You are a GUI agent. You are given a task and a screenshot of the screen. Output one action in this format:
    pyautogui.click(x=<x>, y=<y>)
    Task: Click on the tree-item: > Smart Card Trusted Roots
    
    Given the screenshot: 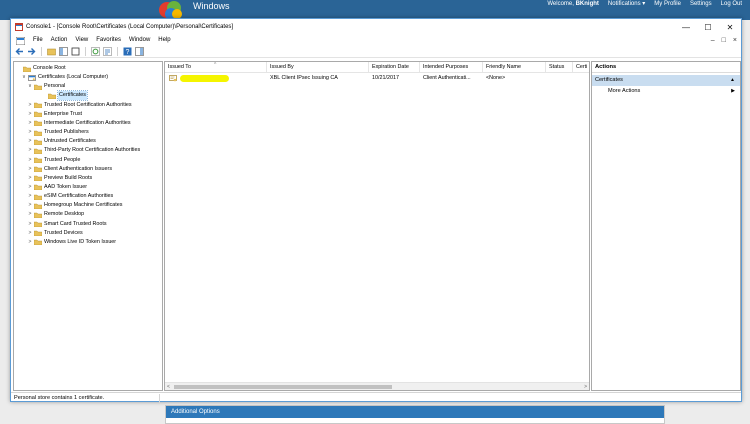 What is the action you would take?
    pyautogui.click(x=67, y=224)
    